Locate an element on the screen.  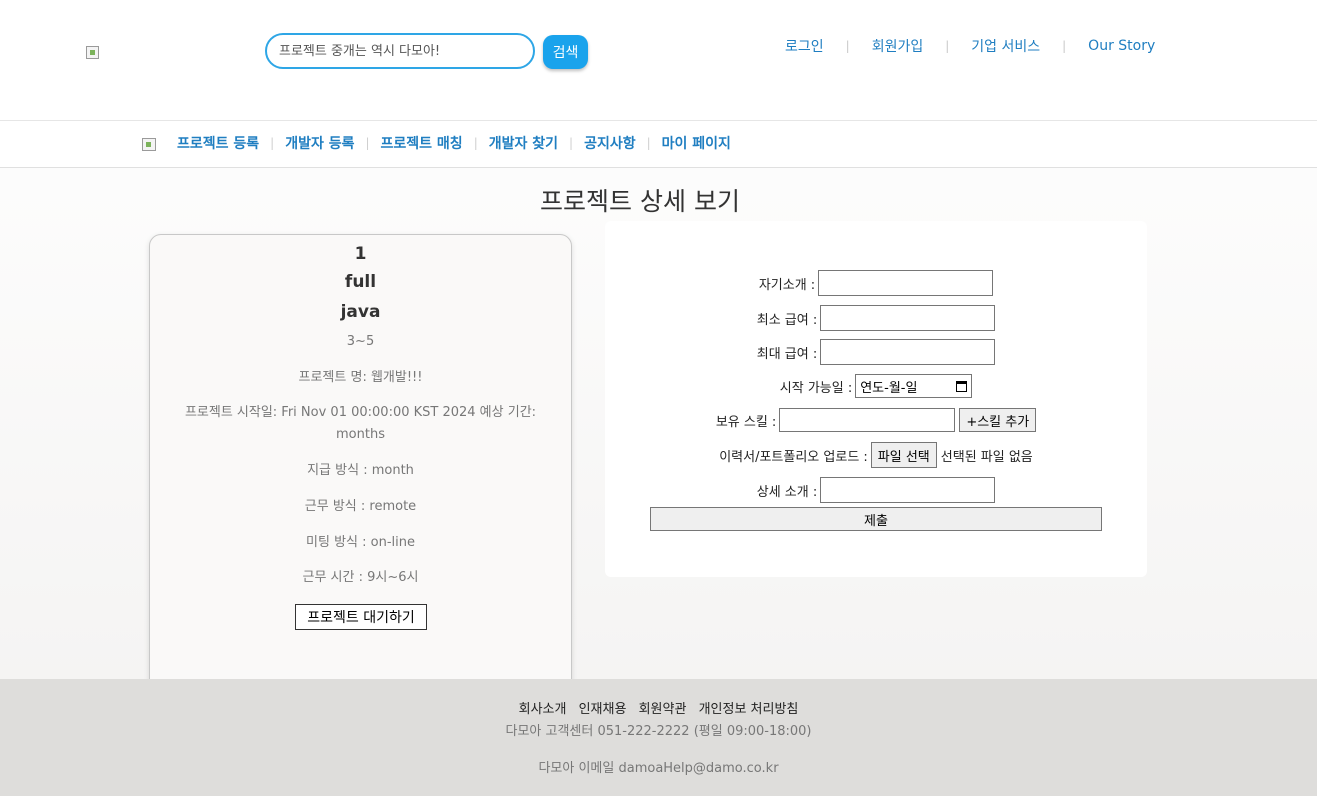
footer-link-terms: 회원약관 is located at coordinates (663, 709).